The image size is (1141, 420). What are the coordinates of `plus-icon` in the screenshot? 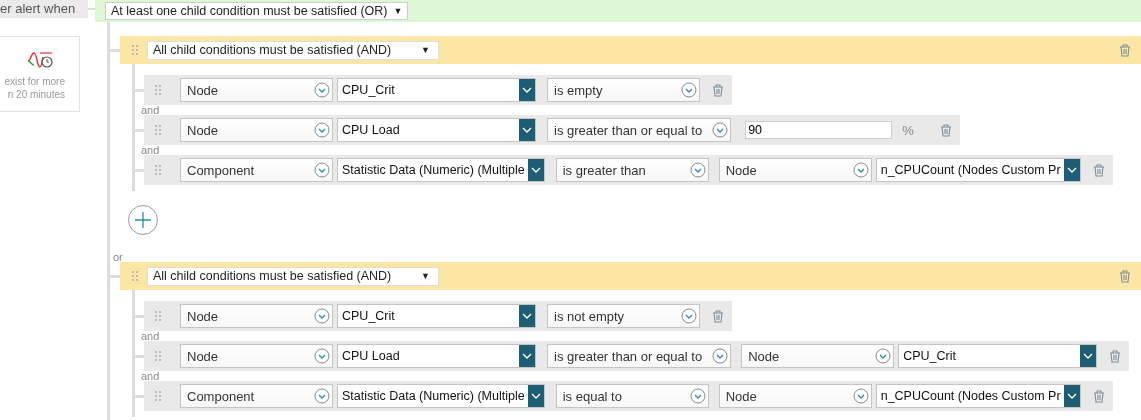 It's located at (143, 220).